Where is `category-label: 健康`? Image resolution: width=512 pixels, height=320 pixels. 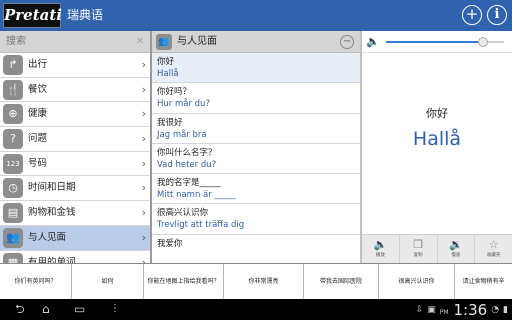 category-label: 健康 is located at coordinates (38, 114).